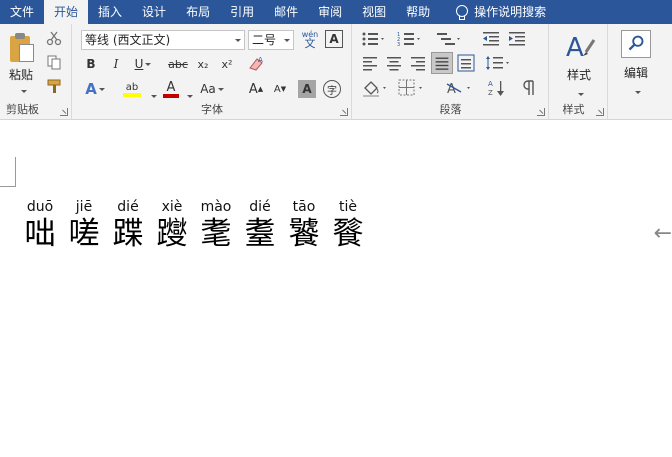 The image size is (672, 457). I want to click on tab-view: 视图, so click(374, 12).